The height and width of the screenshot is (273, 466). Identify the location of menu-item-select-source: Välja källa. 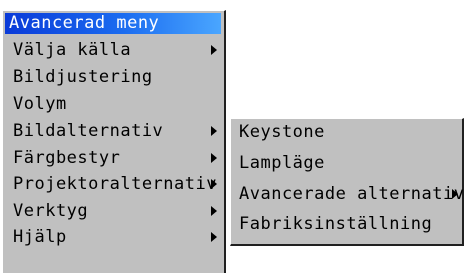
(116, 50).